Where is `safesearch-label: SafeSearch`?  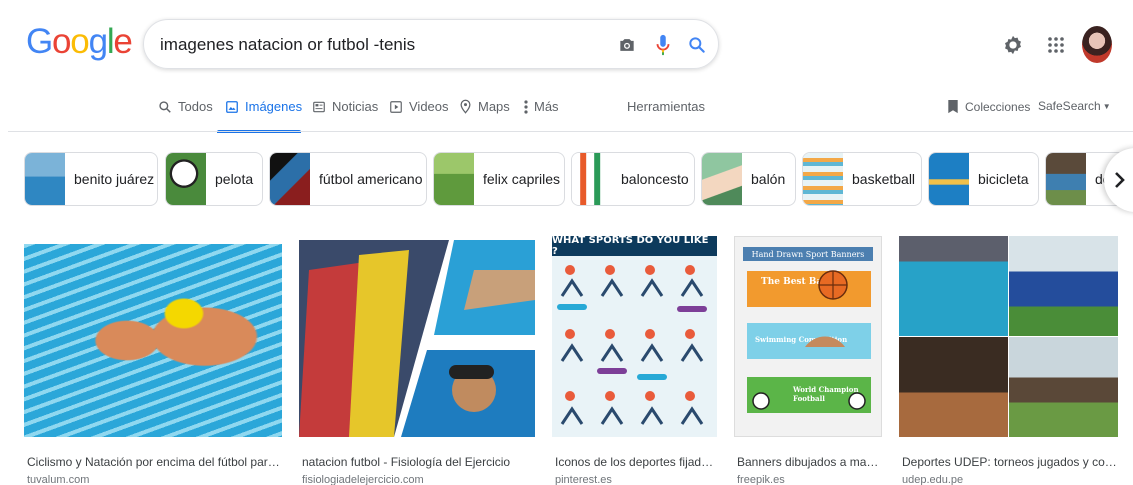
safesearch-label: SafeSearch is located at coordinates (1069, 106).